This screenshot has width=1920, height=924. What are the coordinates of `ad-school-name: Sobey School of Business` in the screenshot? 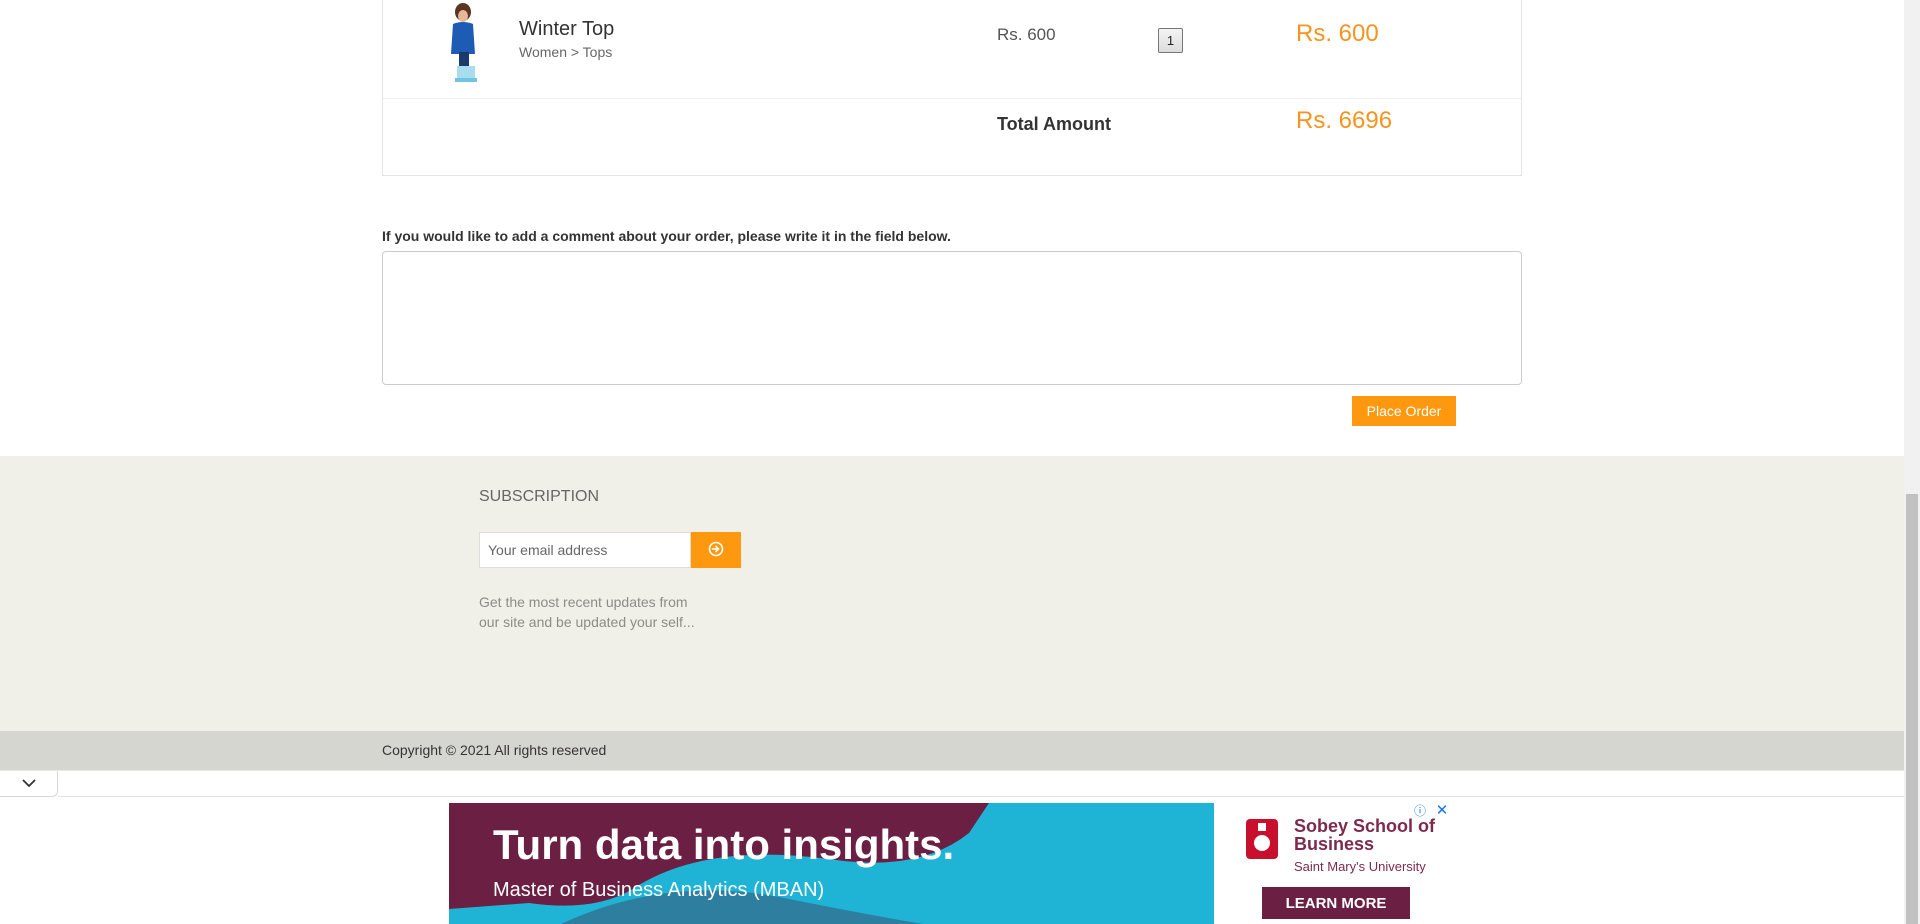 It's located at (1365, 835).